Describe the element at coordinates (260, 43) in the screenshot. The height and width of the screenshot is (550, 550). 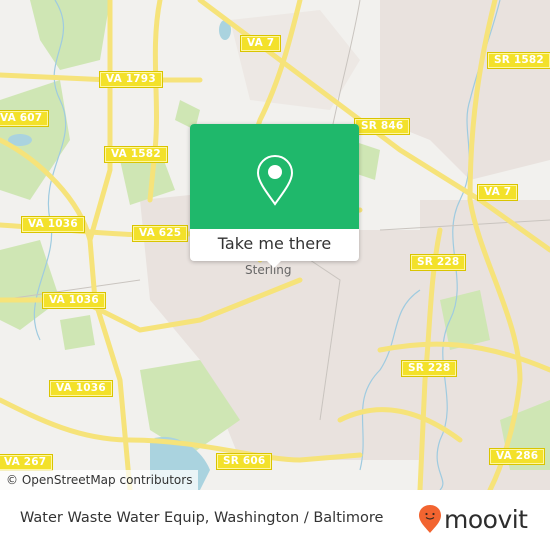
I see `road-shield-va-7-north: VA 7` at that location.